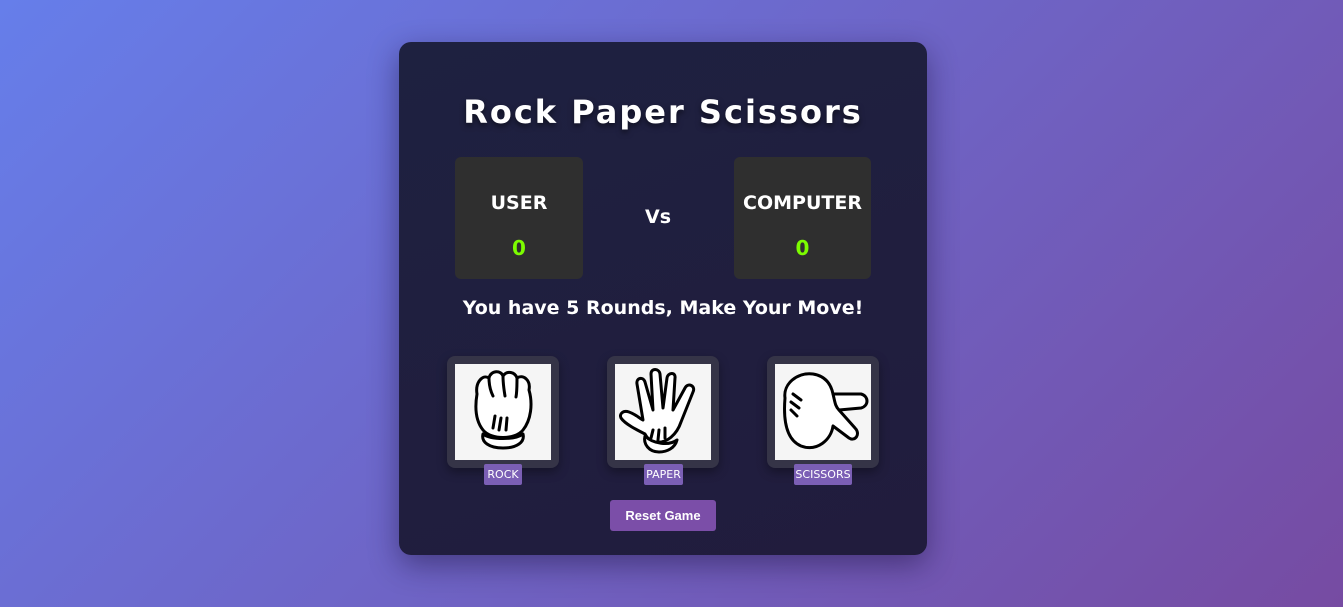  Describe the element at coordinates (663, 515) in the screenshot. I see `reset-game-button: Reset Game` at that location.